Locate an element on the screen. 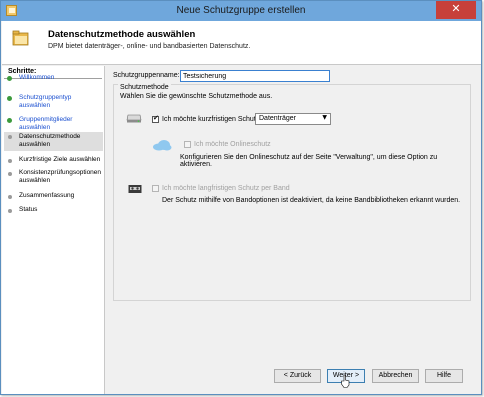 This screenshot has height=397, width=484. short-term-select: Datenträger ▼ is located at coordinates (293, 119).